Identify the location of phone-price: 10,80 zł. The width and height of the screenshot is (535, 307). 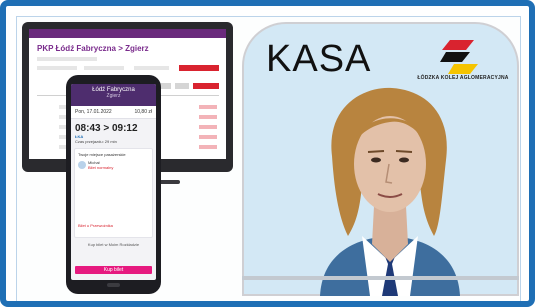
(143, 112).